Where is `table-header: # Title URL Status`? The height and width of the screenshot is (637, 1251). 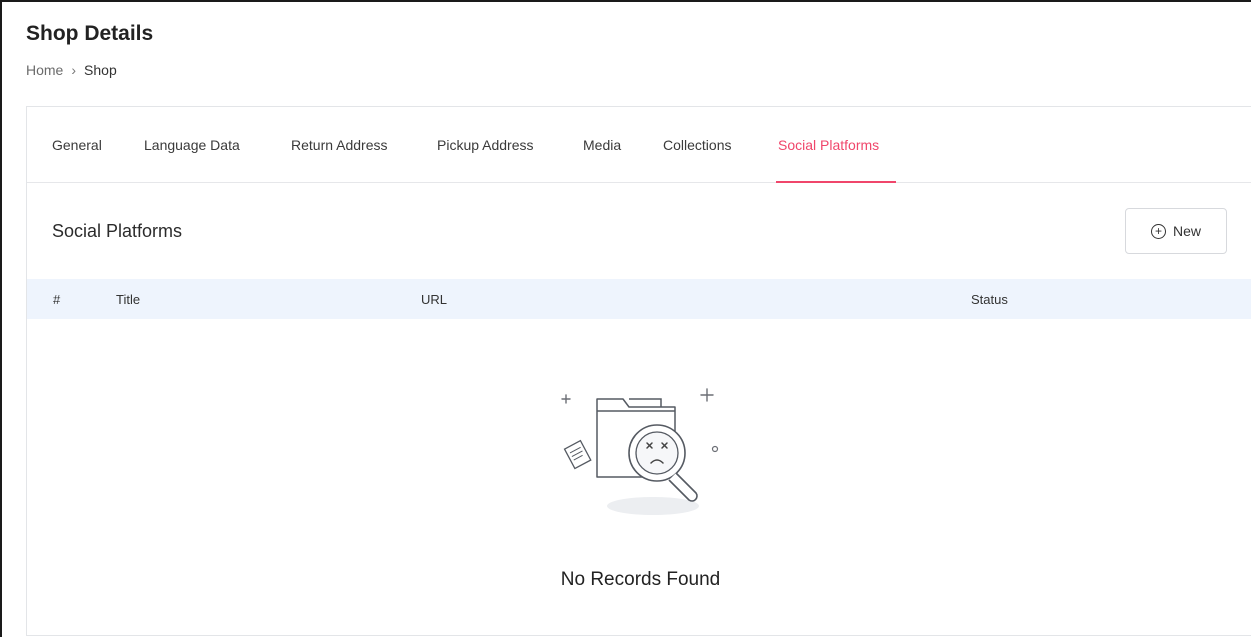 table-header: # Title URL Status is located at coordinates (639, 299).